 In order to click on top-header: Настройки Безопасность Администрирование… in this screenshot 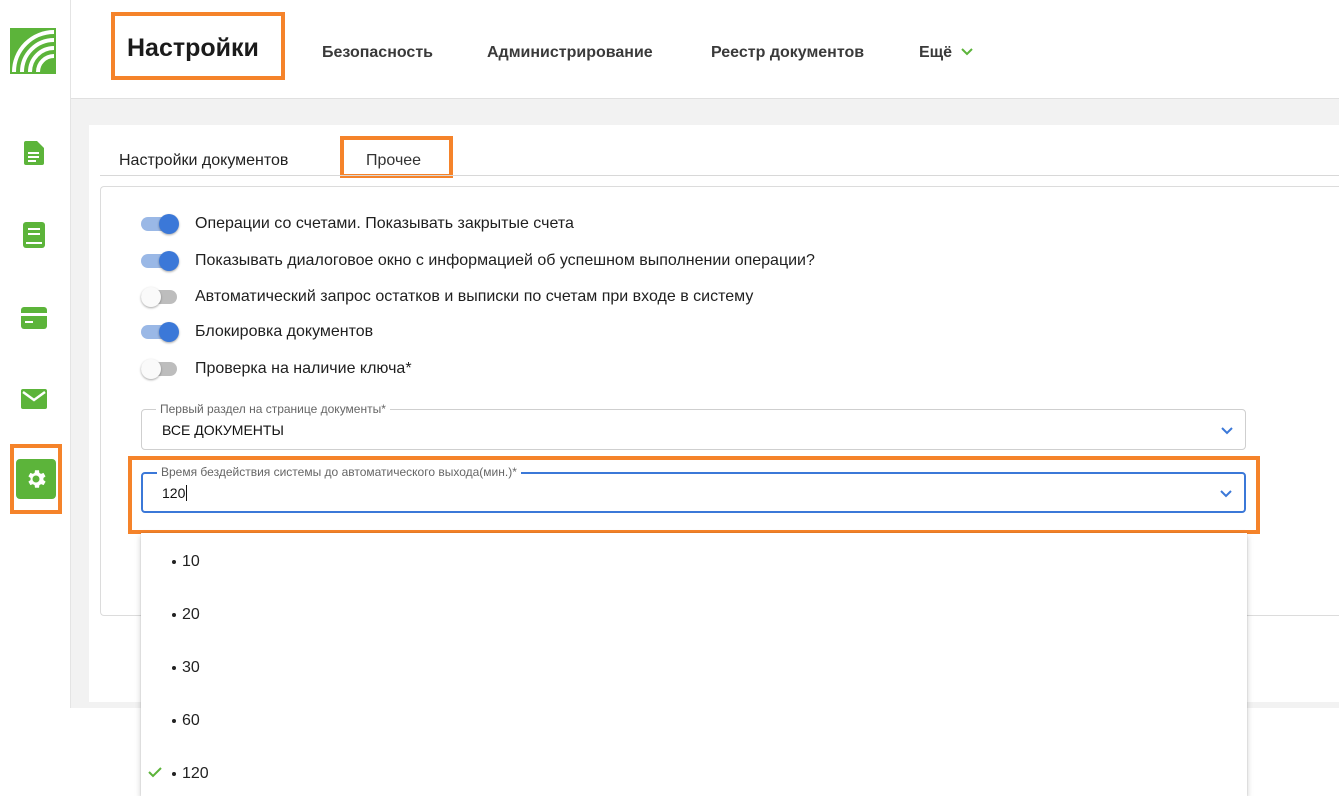, I will do `click(705, 49)`.